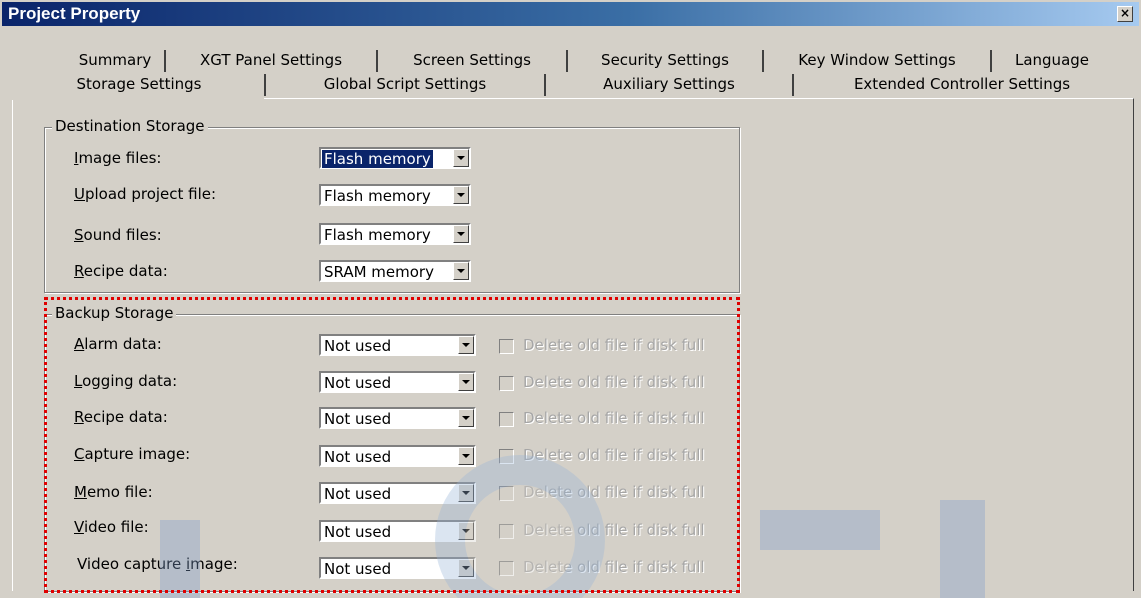 The width and height of the screenshot is (1141, 598). I want to click on upload-project-file-label-accel: U, so click(79, 194).